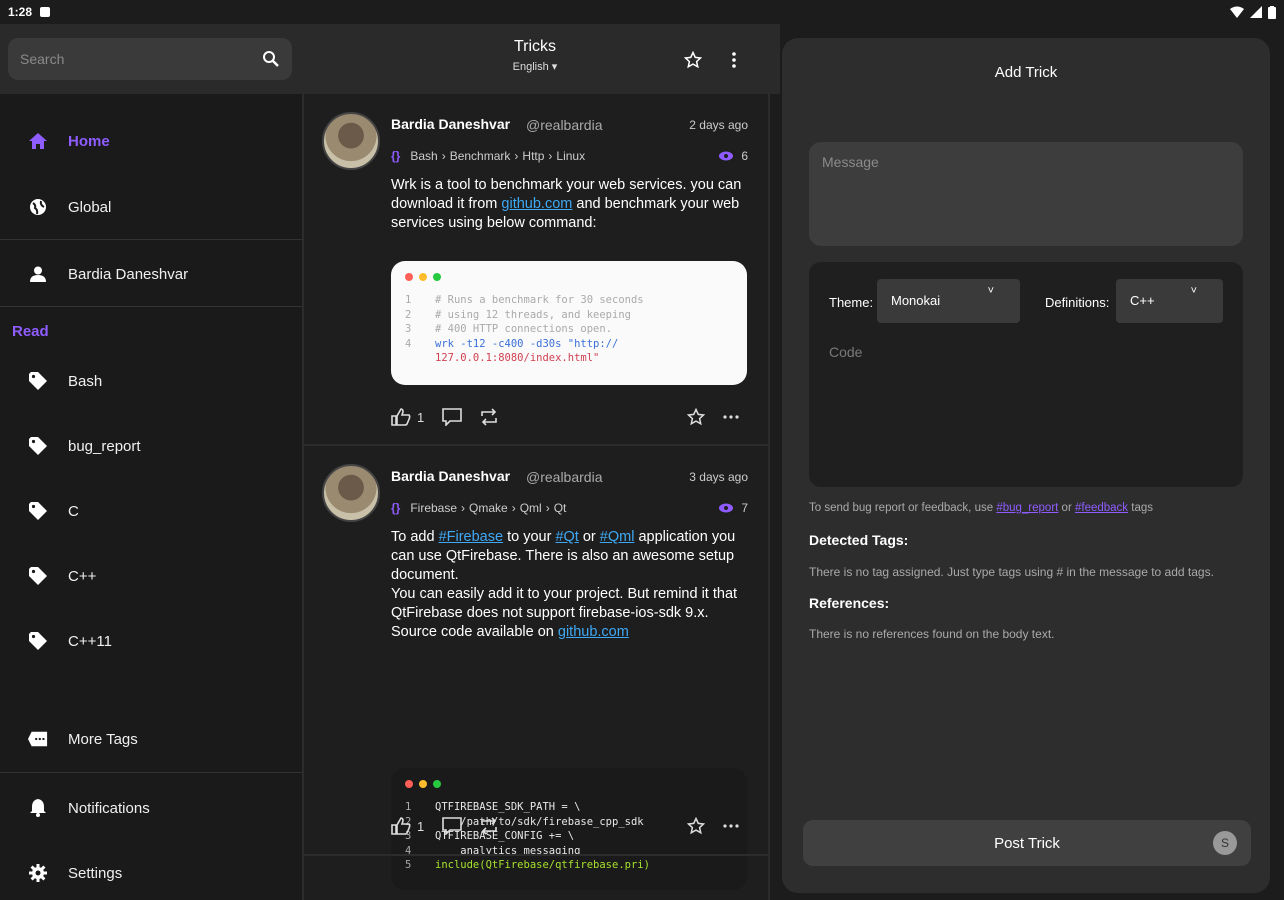 The image size is (1284, 900). What do you see at coordinates (569, 277) in the screenshot?
I see `window-dots` at bounding box center [569, 277].